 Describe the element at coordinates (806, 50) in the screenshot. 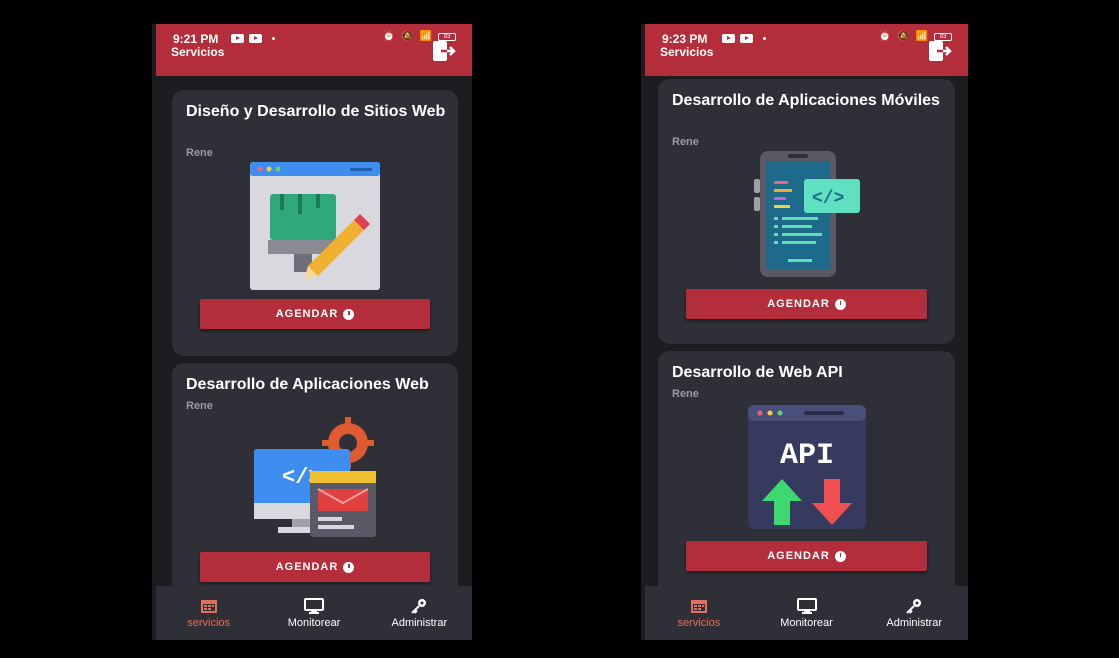

I see `app-bar: 9:23 PM ⏰ 🔕 📶 93 Servicios` at that location.